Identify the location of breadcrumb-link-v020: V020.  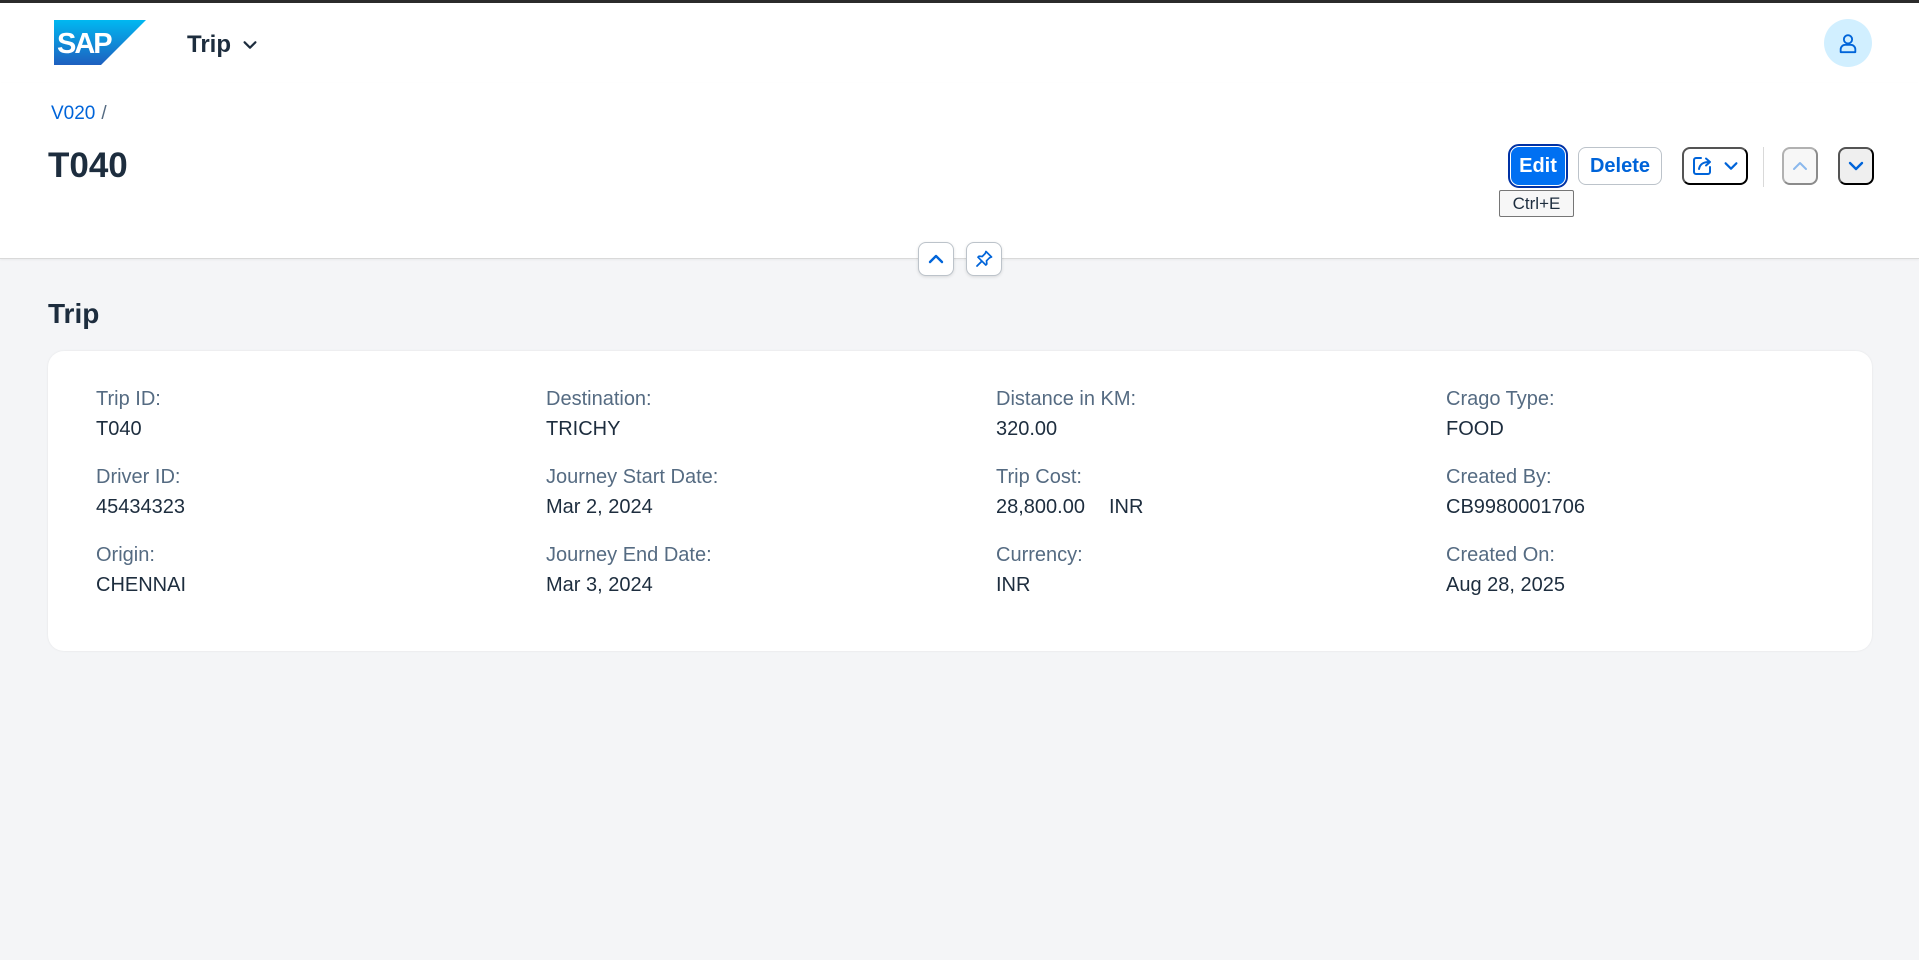
(73, 114).